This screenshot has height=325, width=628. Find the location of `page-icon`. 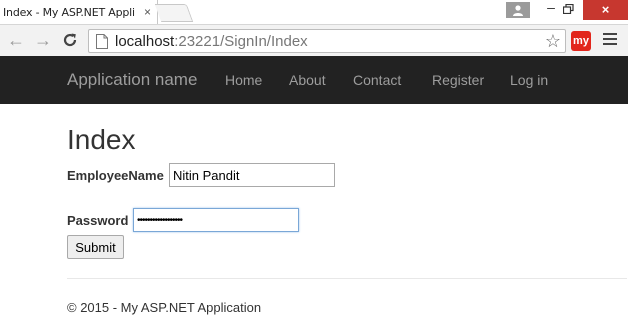

page-icon is located at coordinates (102, 41).